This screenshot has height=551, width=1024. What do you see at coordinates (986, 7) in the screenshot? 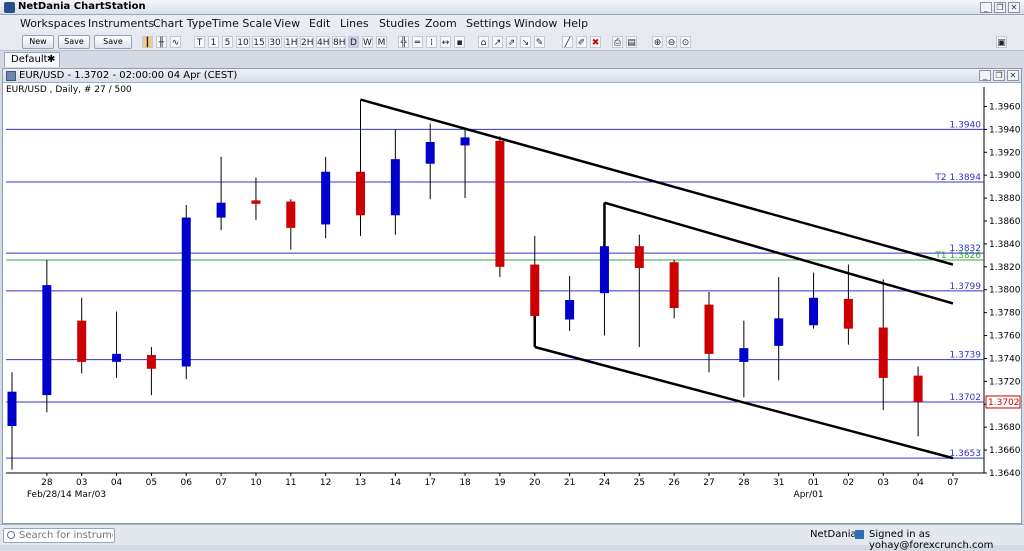
I see `minimize-icon: _` at bounding box center [986, 7].